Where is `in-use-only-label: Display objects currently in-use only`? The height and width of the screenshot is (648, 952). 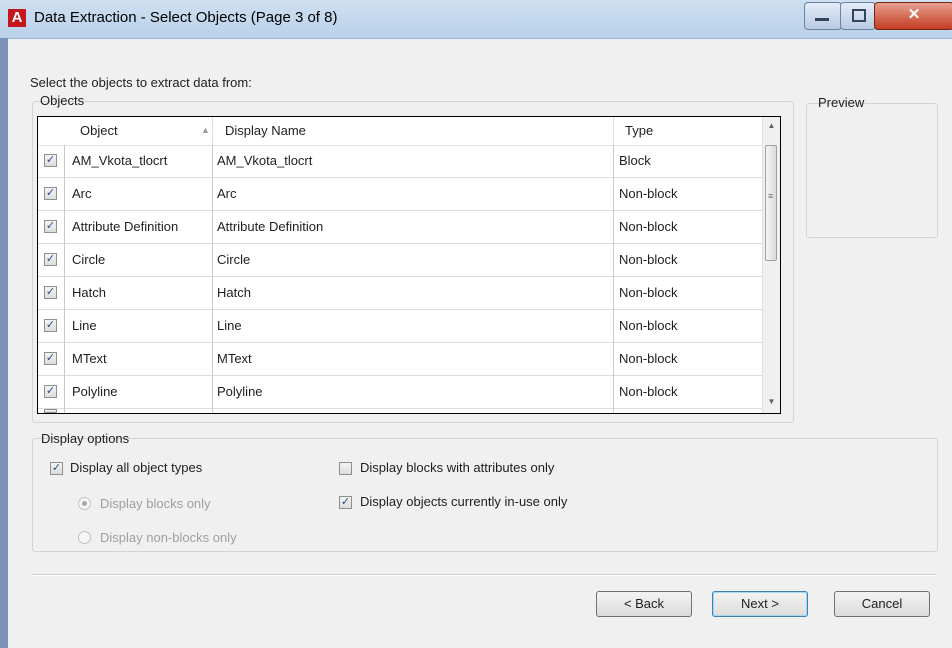
in-use-only-label: Display objects currently in-use only is located at coordinates (463, 501).